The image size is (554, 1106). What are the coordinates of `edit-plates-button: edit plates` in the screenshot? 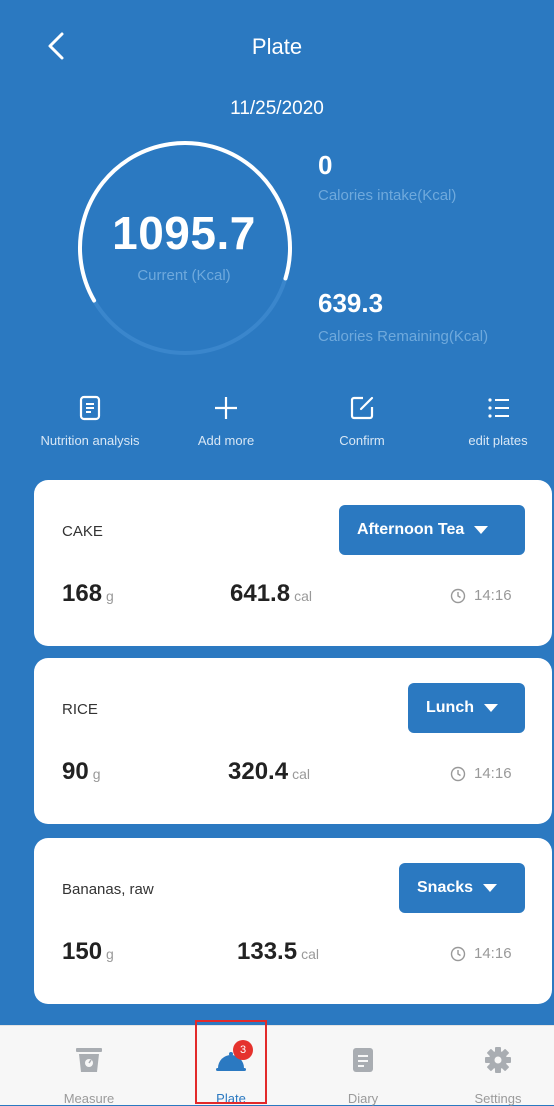 It's located at (491, 421).